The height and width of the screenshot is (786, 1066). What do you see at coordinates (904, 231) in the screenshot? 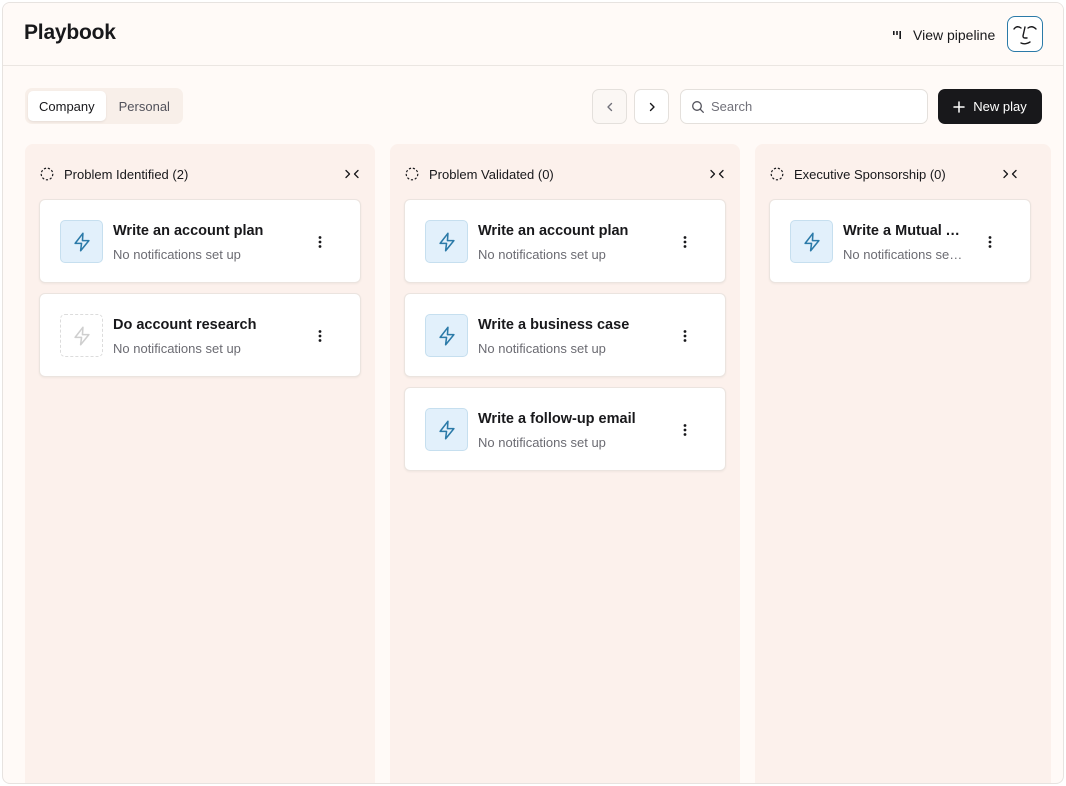
I see `card-title: Write a Mutual Action Plan` at bounding box center [904, 231].